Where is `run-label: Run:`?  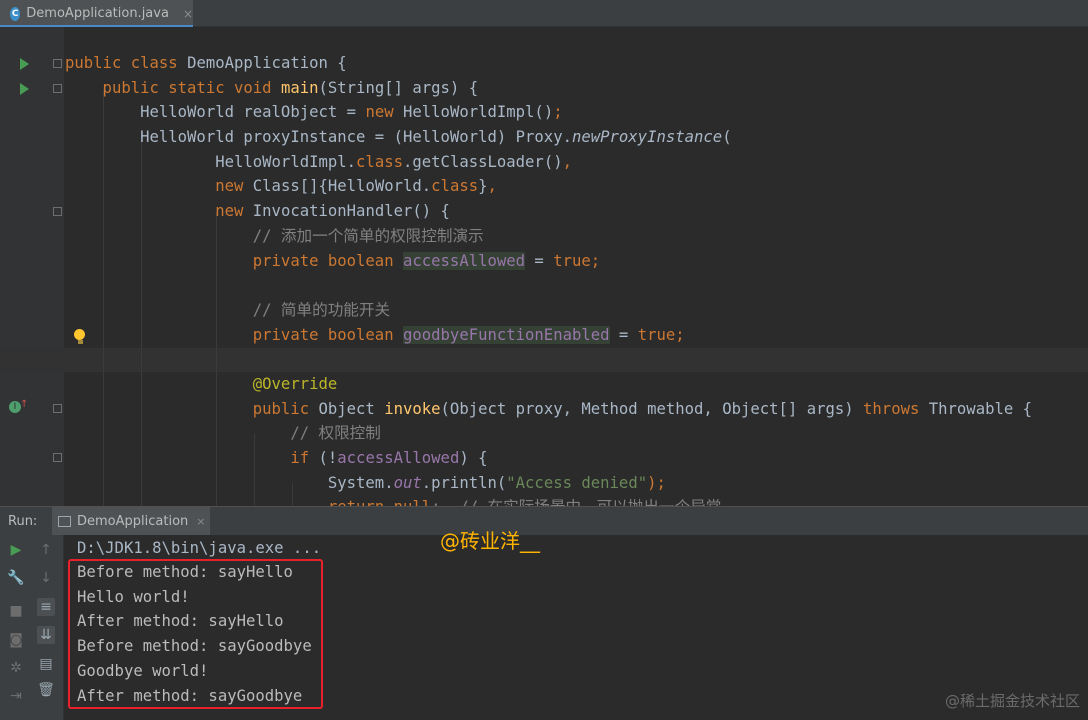 run-label: Run: is located at coordinates (23, 521).